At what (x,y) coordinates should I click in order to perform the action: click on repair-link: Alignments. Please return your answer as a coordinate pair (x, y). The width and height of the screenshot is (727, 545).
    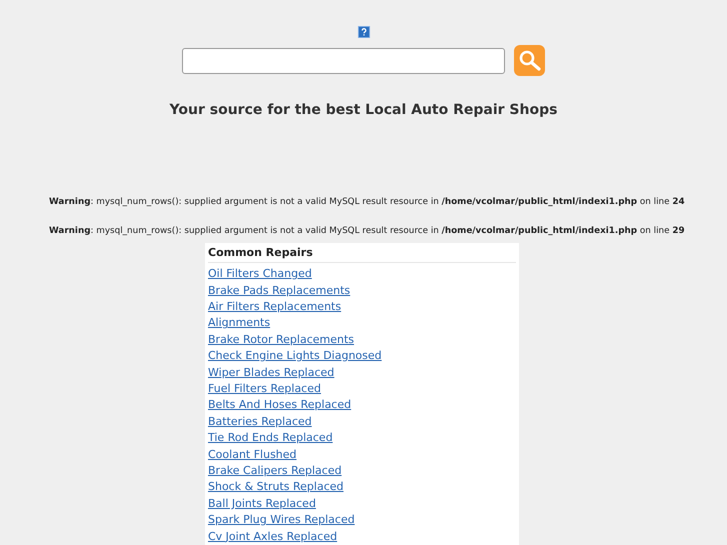
    Looking at the image, I should click on (239, 323).